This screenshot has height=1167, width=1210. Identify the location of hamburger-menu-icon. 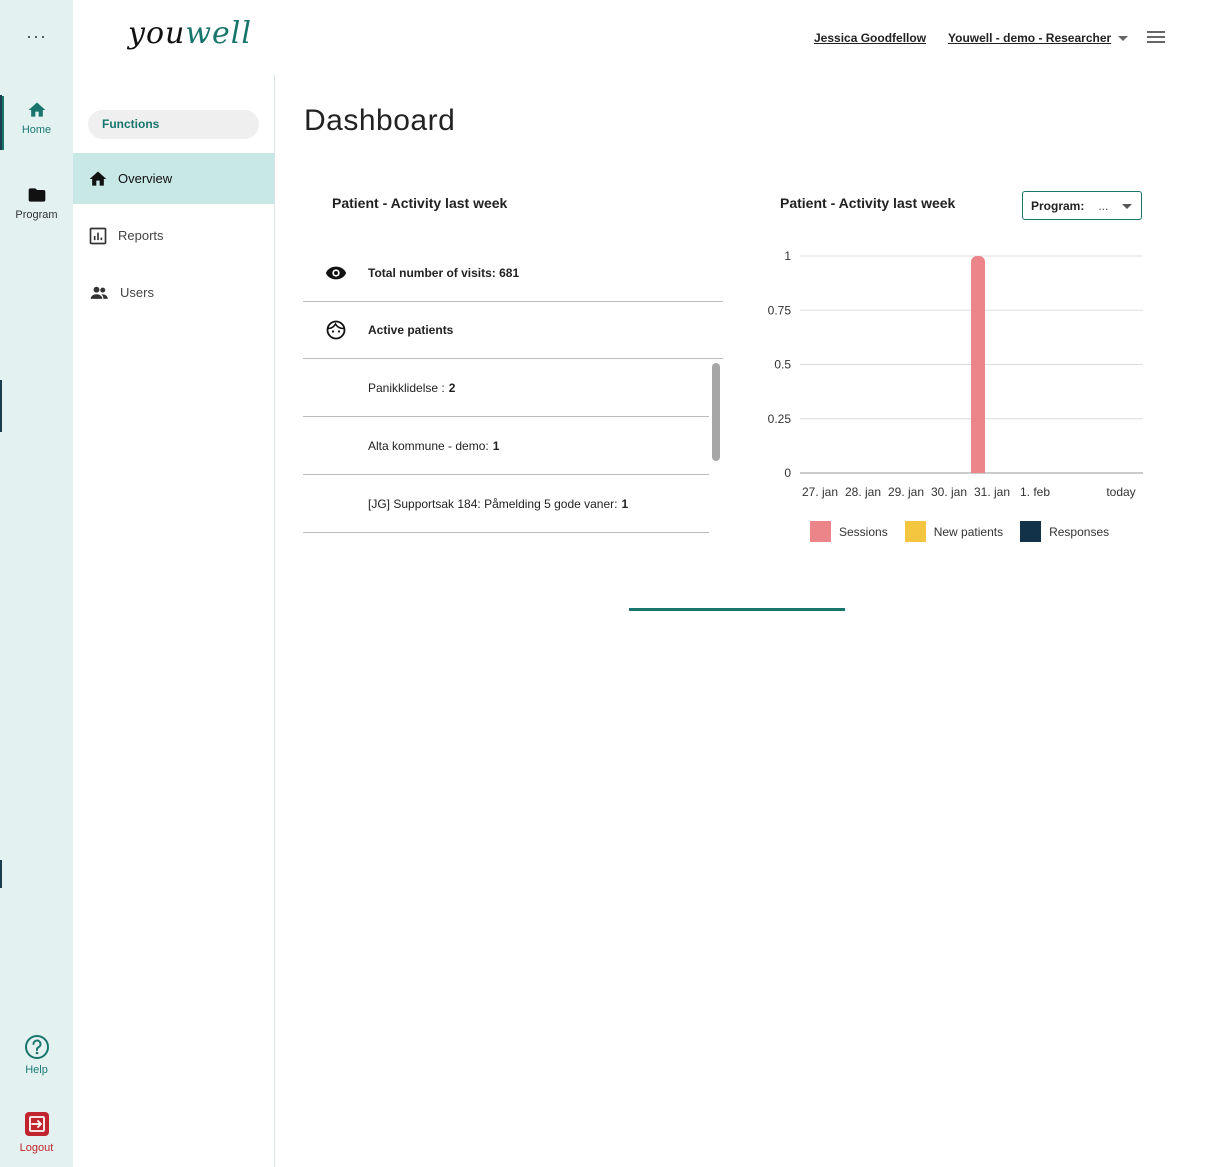
(1156, 38).